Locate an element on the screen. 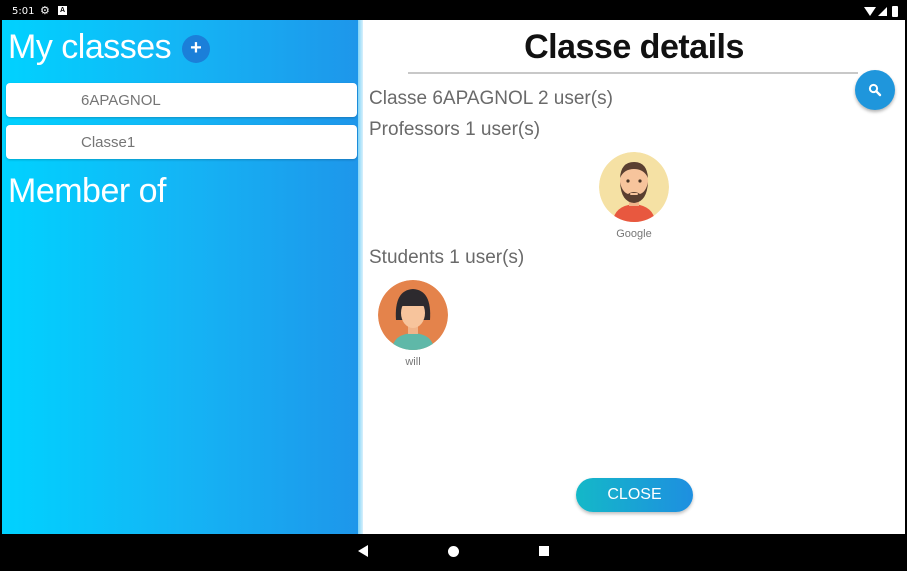  home-icon is located at coordinates (453, 551).